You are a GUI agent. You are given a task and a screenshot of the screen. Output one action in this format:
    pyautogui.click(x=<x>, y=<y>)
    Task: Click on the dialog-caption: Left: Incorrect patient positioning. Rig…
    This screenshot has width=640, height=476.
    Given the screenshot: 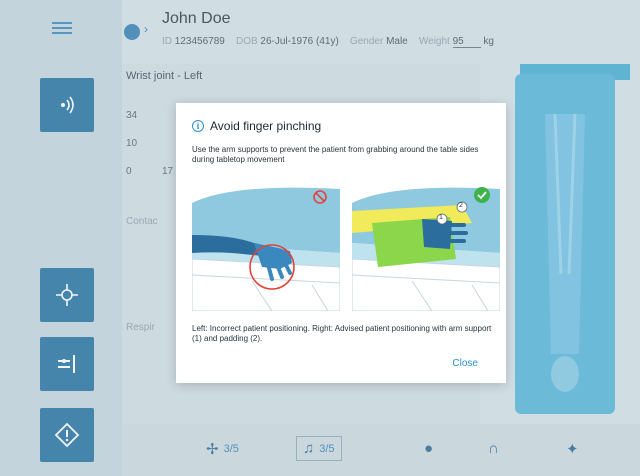 What is the action you would take?
    pyautogui.click(x=342, y=333)
    